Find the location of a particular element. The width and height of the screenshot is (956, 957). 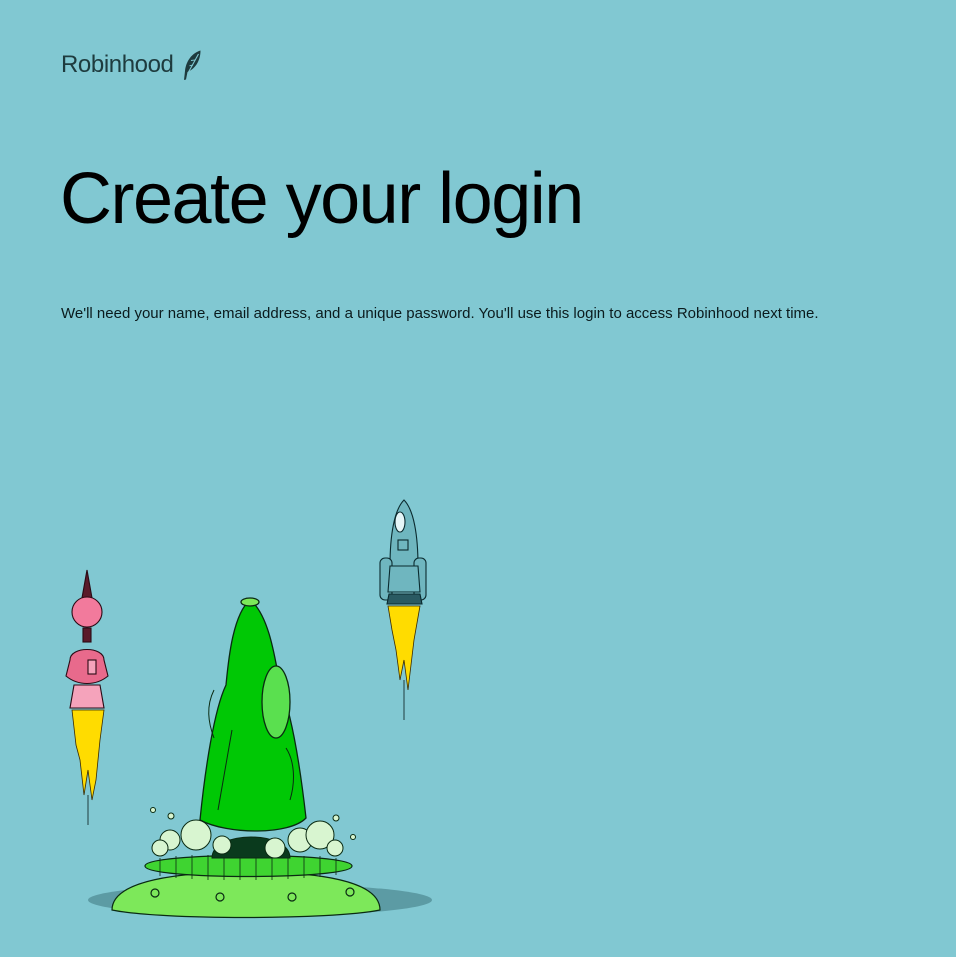

brand-name: Robinhood is located at coordinates (117, 64).